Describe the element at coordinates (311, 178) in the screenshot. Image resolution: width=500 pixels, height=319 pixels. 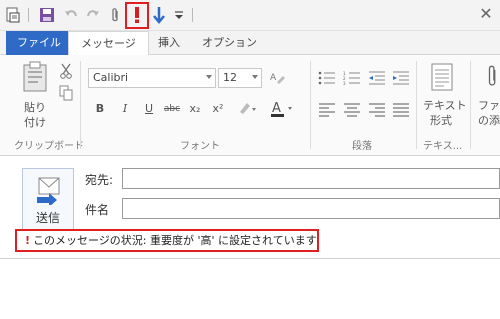
I see `to-field` at that location.